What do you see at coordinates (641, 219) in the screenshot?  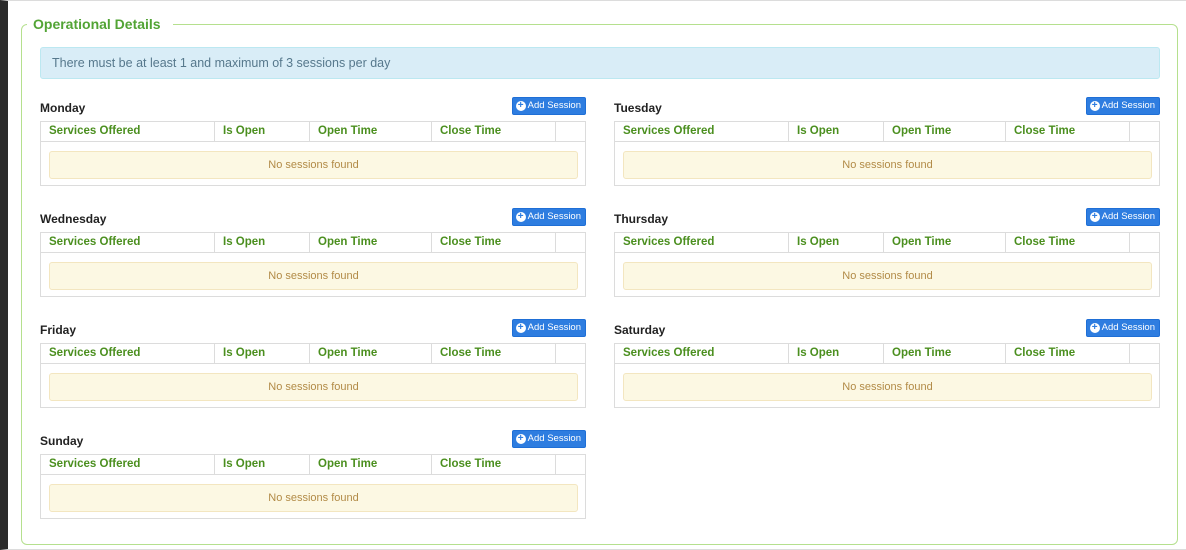 I see `day-title: Thursday` at bounding box center [641, 219].